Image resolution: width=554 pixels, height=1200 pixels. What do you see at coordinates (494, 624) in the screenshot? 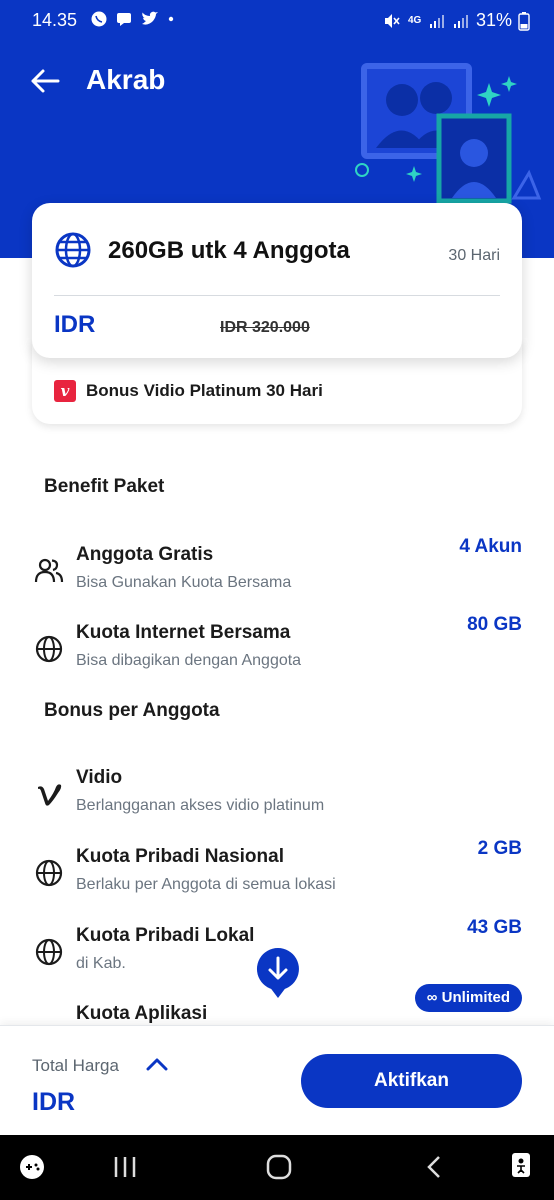
I see `benefit-value: 80 GB` at bounding box center [494, 624].